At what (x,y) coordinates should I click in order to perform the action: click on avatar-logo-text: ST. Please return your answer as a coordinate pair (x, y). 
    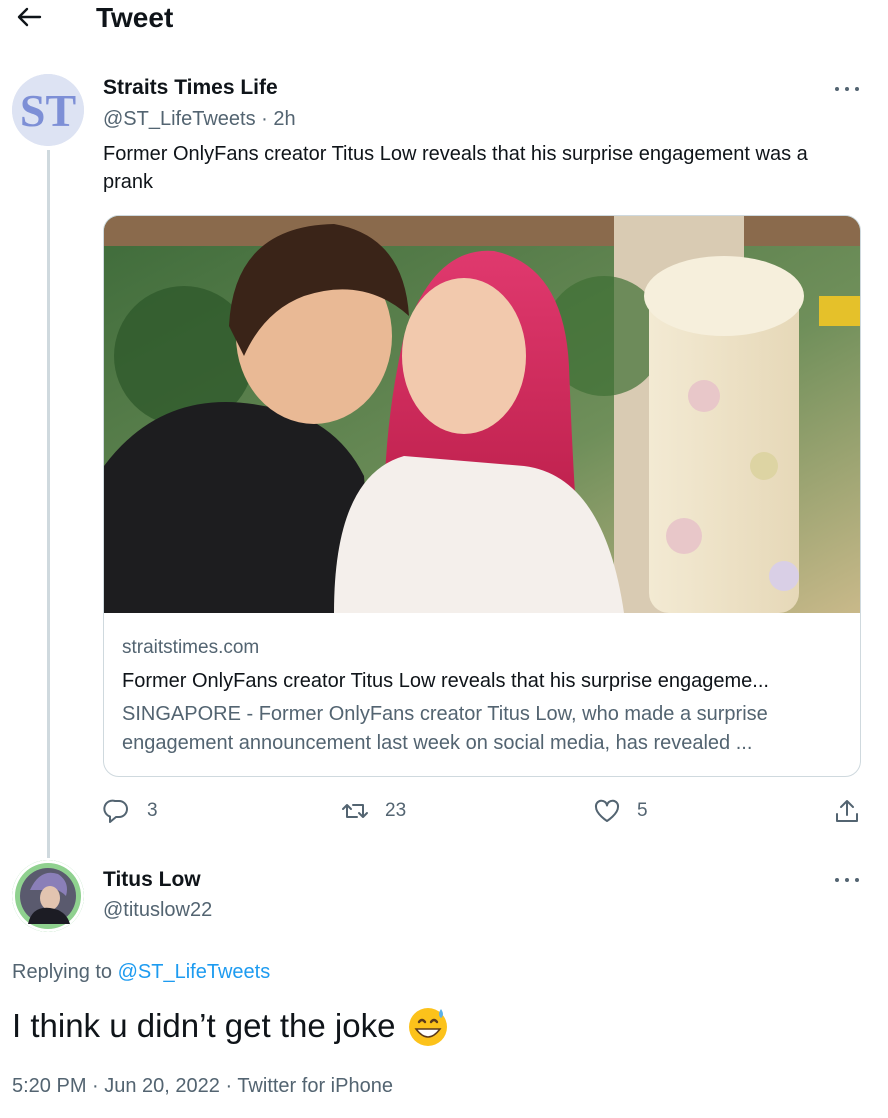
    Looking at the image, I should click on (48, 110).